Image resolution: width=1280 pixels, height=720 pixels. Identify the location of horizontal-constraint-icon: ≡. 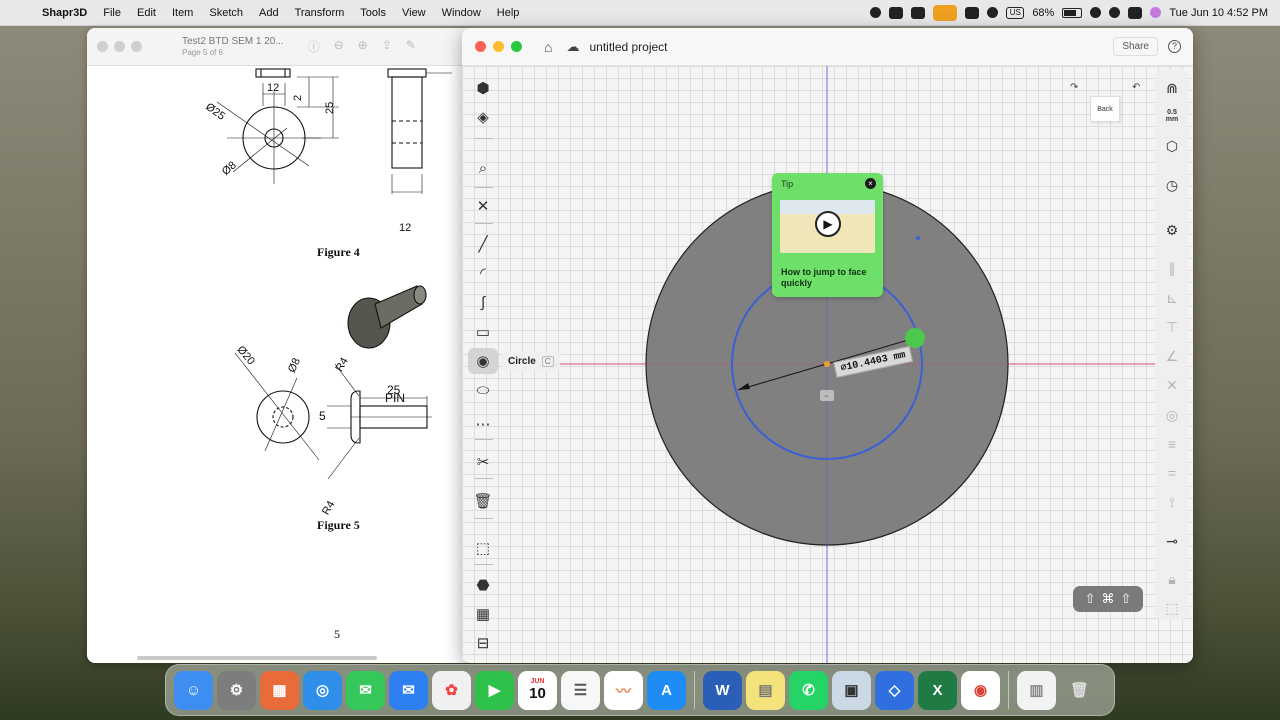
(1172, 444).